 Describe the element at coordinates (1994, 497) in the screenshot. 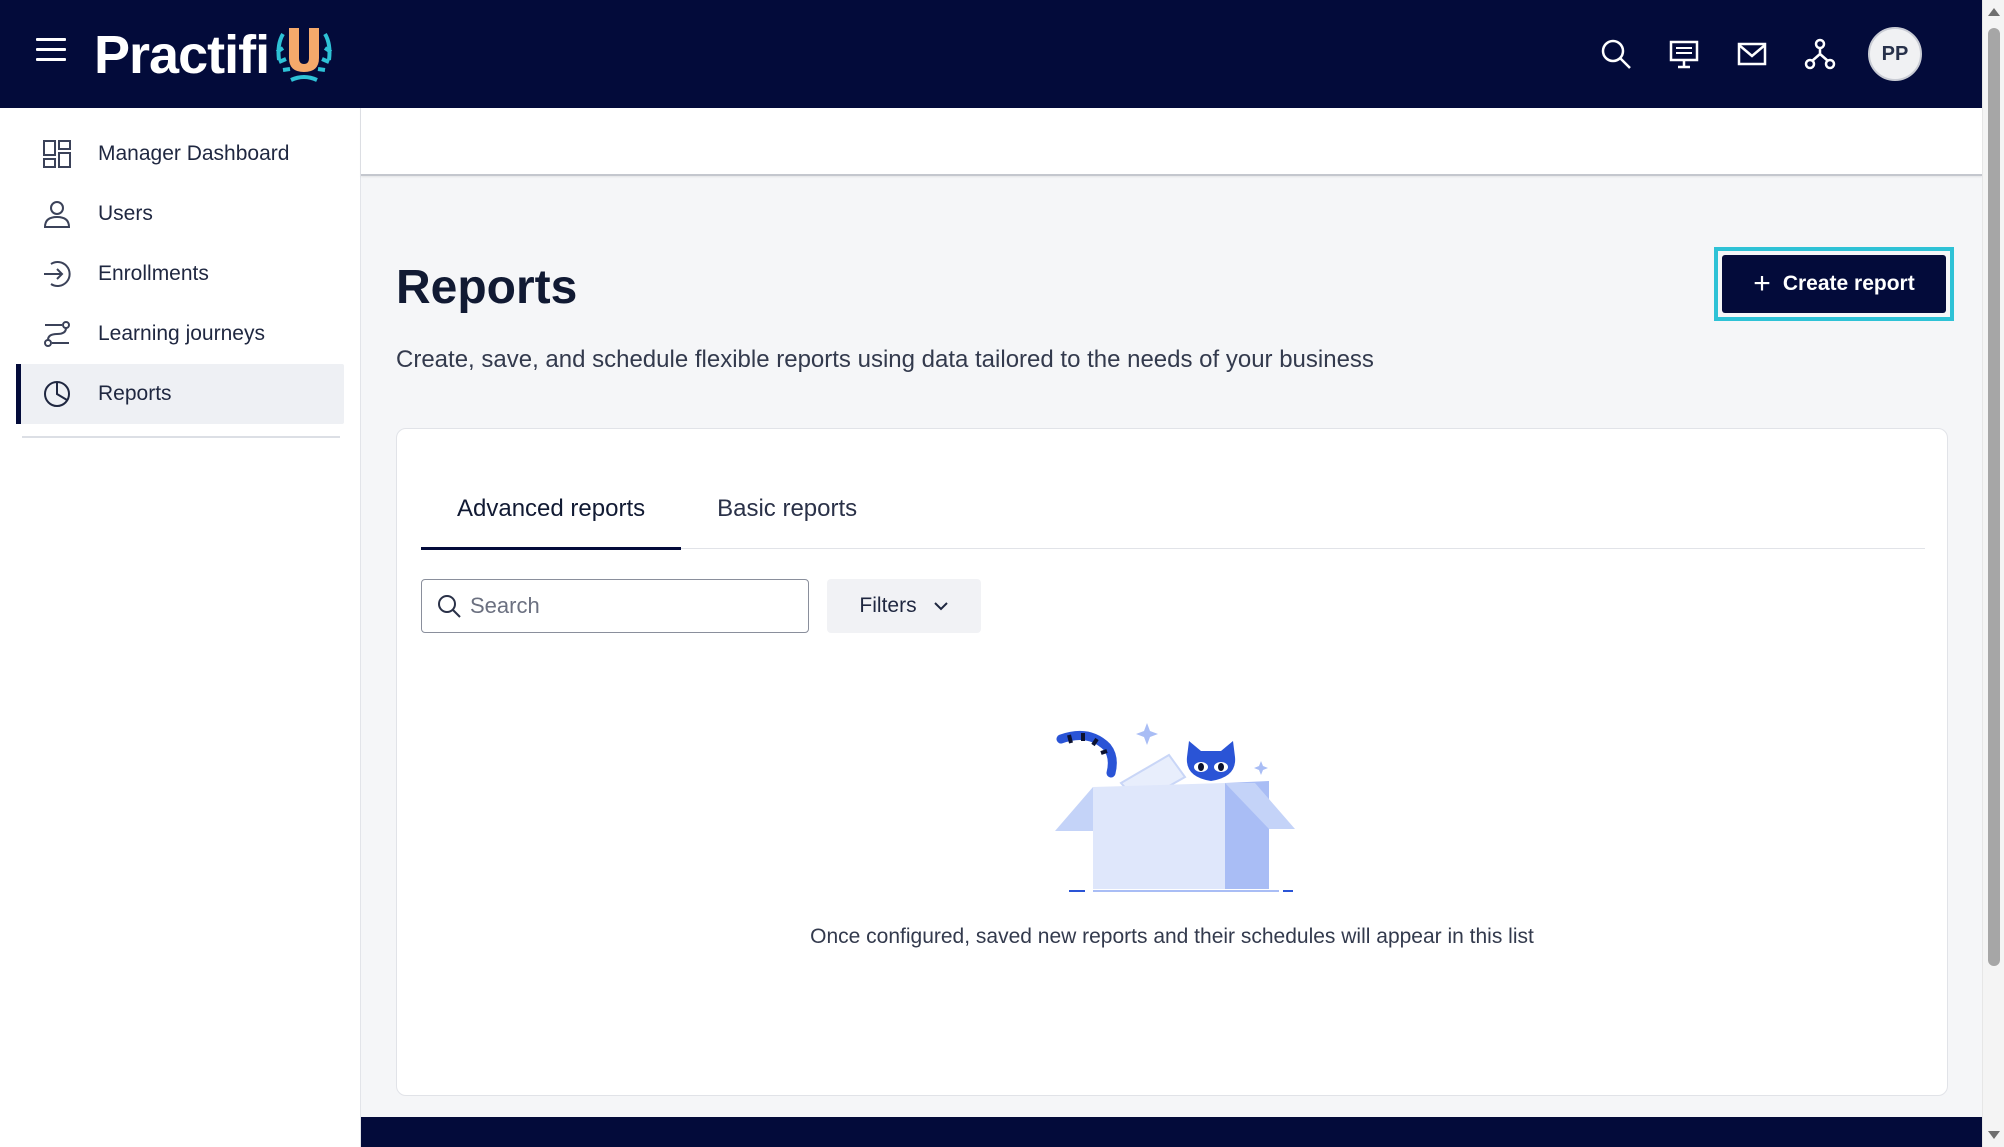

I see `scrollbar-thumb` at that location.